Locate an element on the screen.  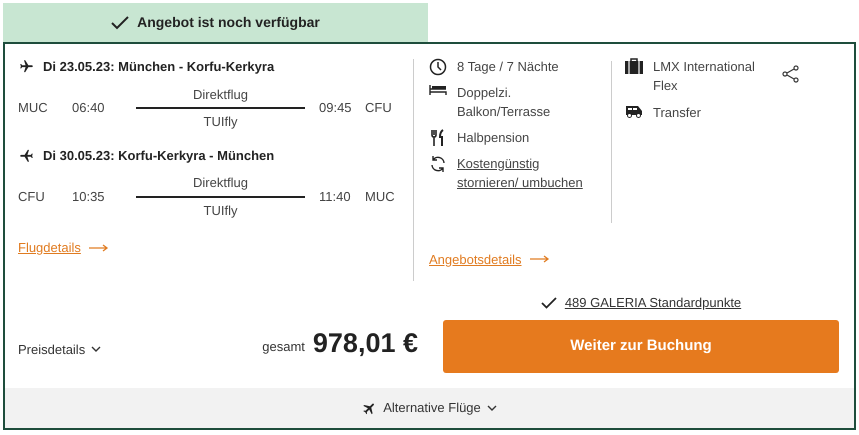
arrival-time: 09:45 is located at coordinates (336, 108).